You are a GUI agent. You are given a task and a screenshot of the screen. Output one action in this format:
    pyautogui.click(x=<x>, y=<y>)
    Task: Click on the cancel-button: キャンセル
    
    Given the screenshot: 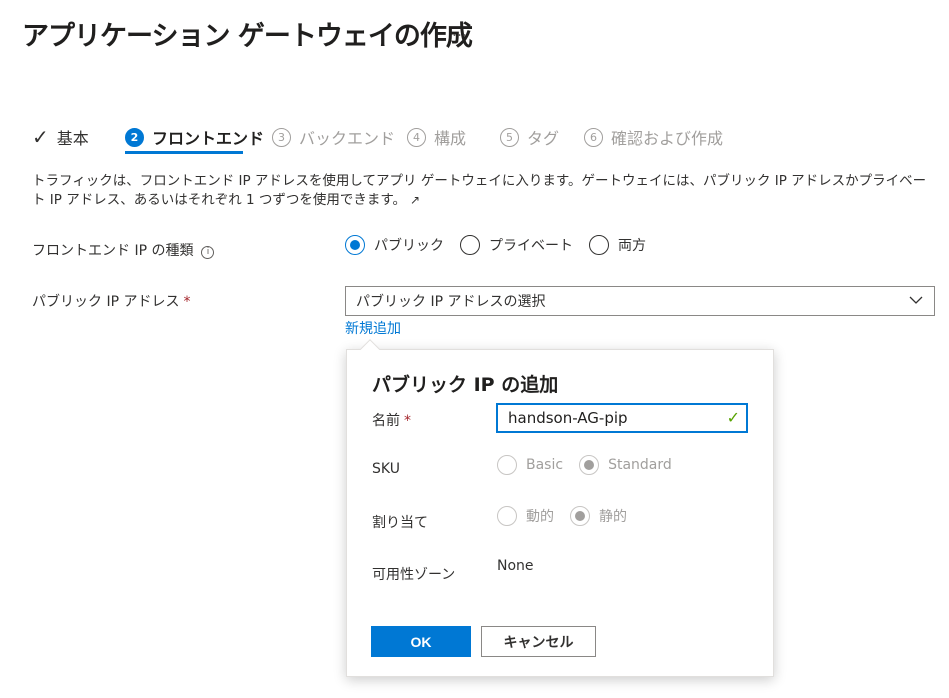 What is the action you would take?
    pyautogui.click(x=538, y=641)
    